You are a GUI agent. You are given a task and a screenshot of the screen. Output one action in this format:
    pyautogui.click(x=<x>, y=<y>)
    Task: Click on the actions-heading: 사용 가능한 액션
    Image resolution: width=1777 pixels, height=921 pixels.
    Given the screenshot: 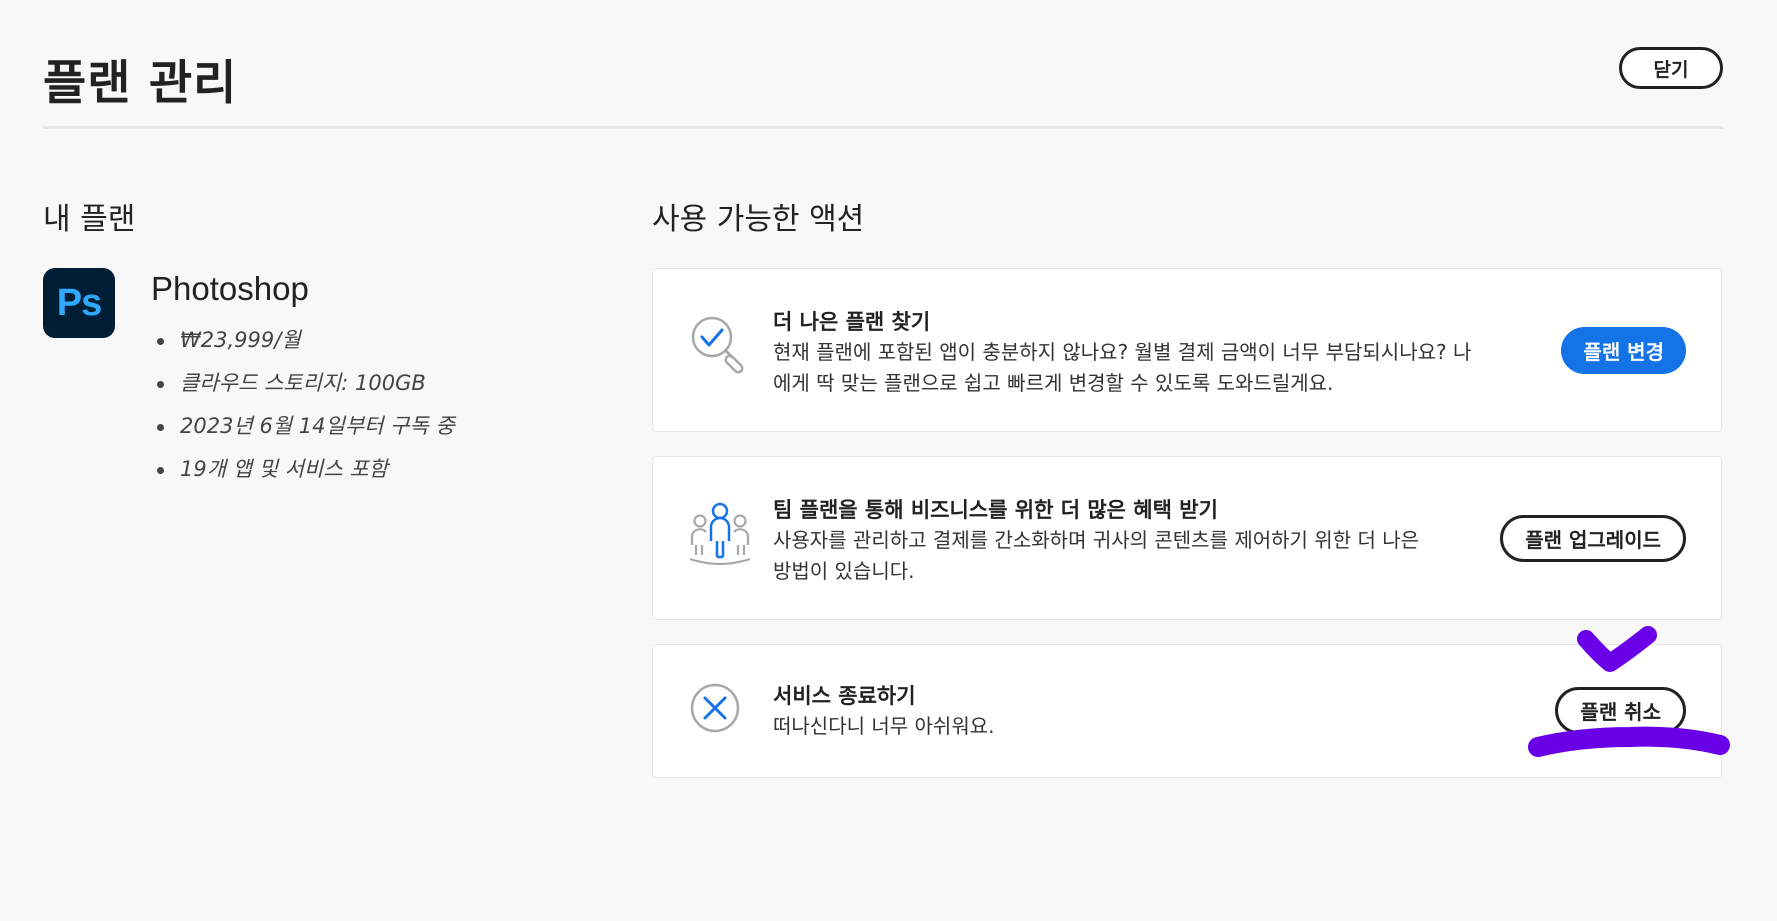 What is the action you would take?
    pyautogui.click(x=758, y=219)
    